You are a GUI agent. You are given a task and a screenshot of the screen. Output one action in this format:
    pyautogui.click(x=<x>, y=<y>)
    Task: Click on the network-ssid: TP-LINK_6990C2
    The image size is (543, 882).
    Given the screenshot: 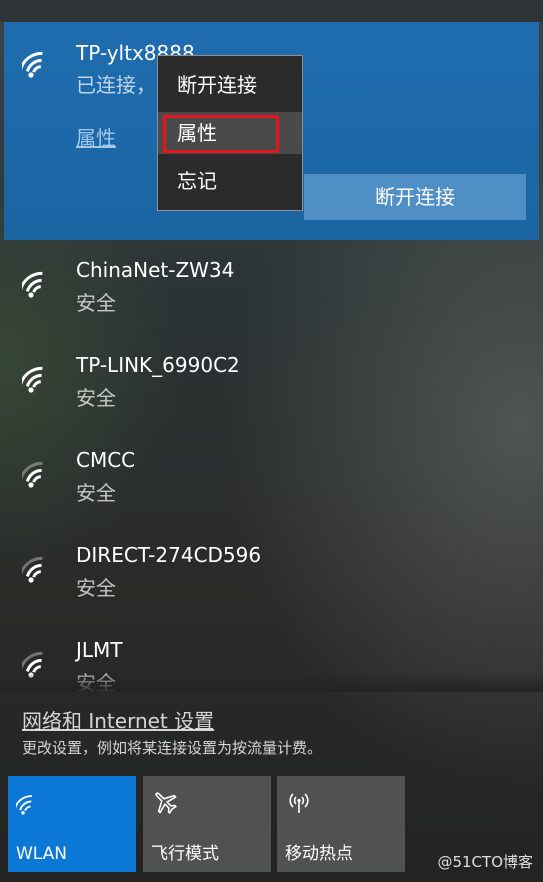 What is the action you would take?
    pyautogui.click(x=158, y=365)
    